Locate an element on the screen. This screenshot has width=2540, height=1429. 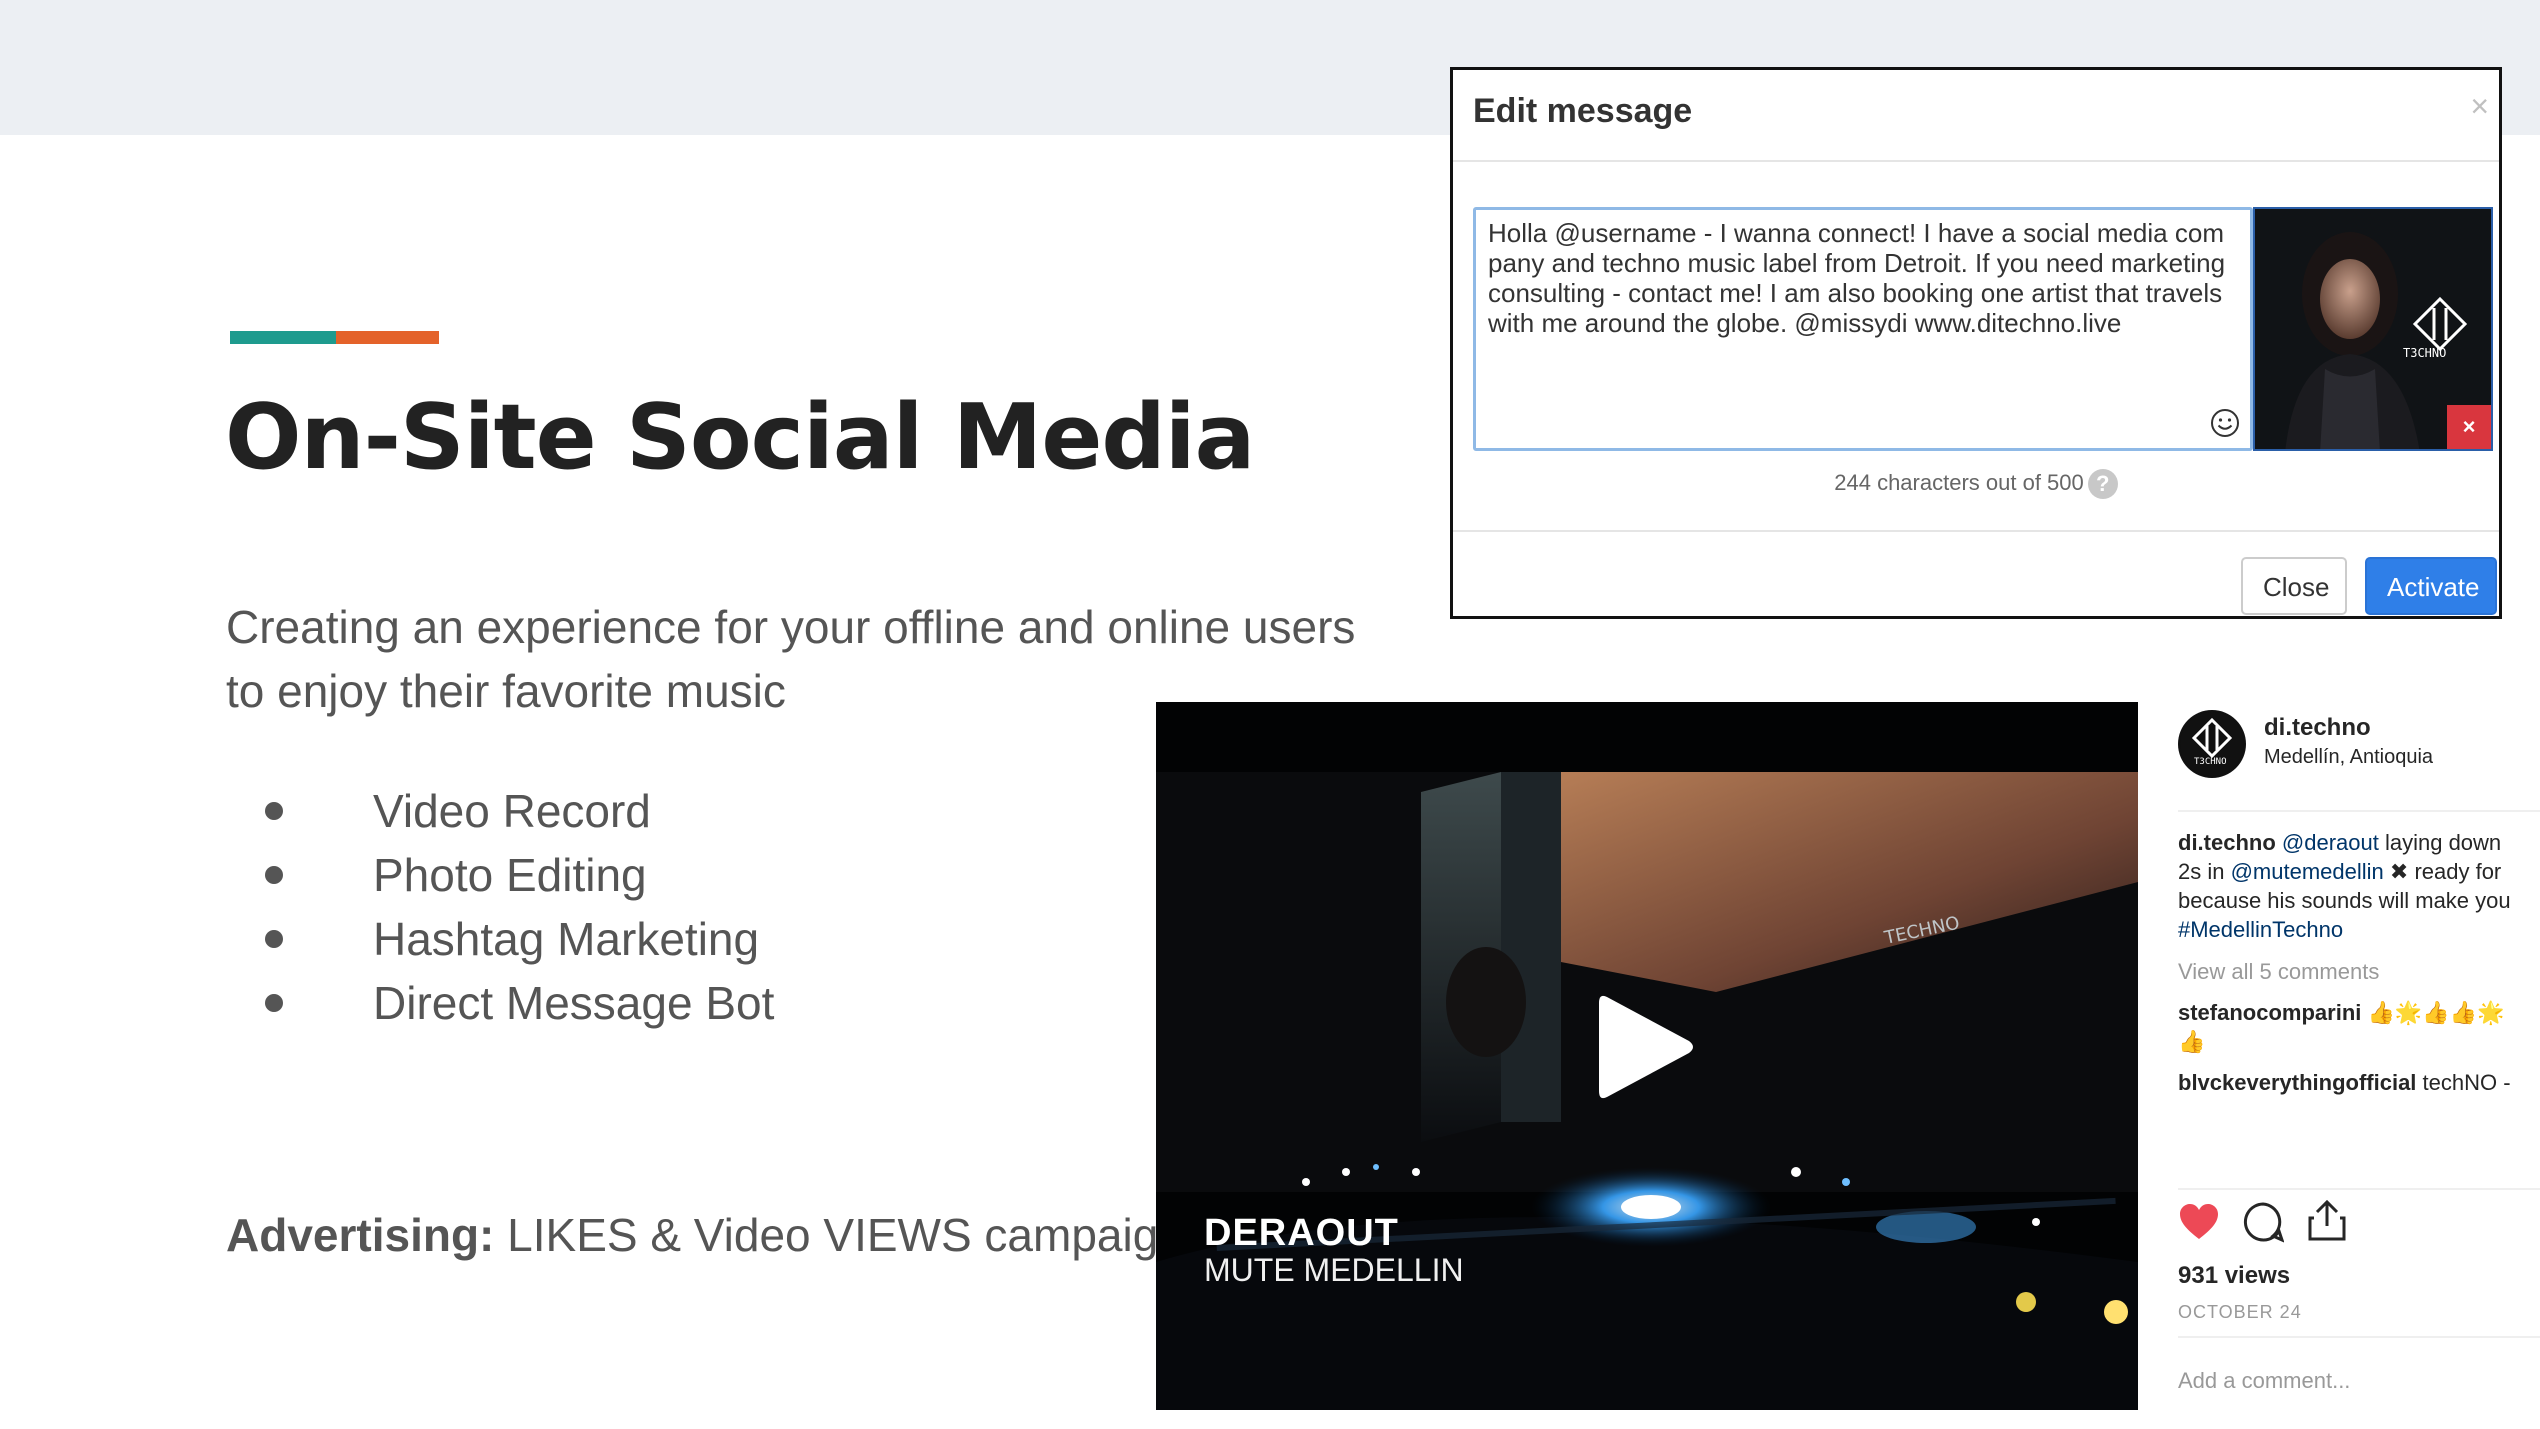
avatar-text: T3CHNO is located at coordinates (2210, 762).